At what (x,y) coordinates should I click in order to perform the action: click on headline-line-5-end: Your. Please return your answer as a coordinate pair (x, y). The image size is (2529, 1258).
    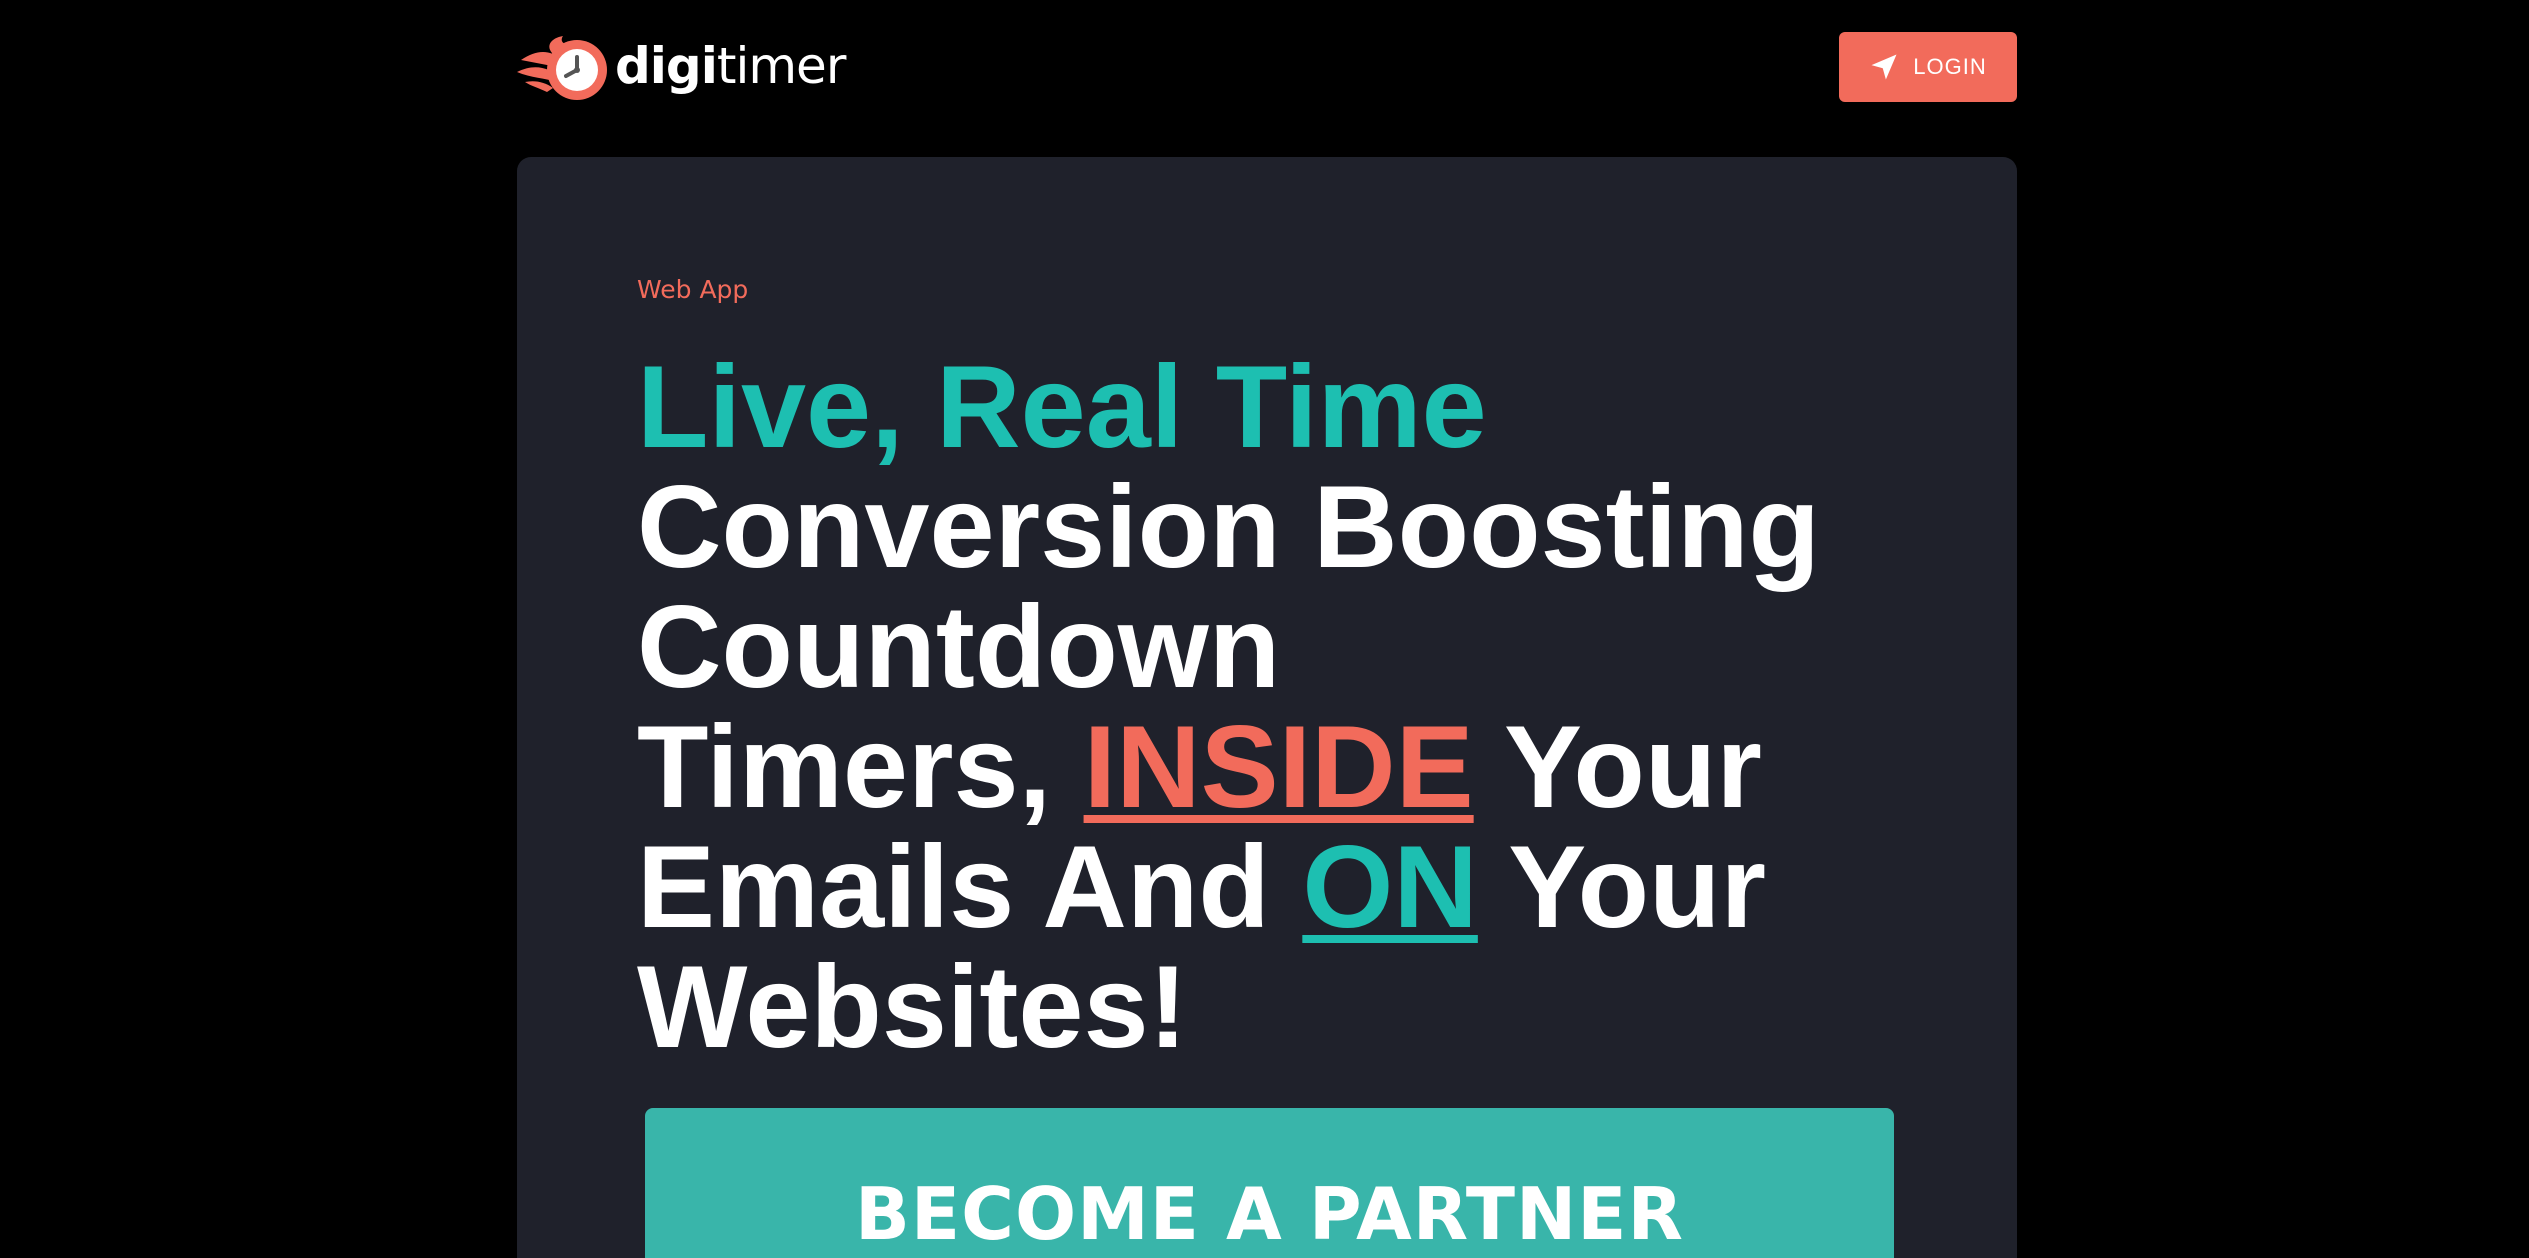
    Looking at the image, I should click on (1622, 886).